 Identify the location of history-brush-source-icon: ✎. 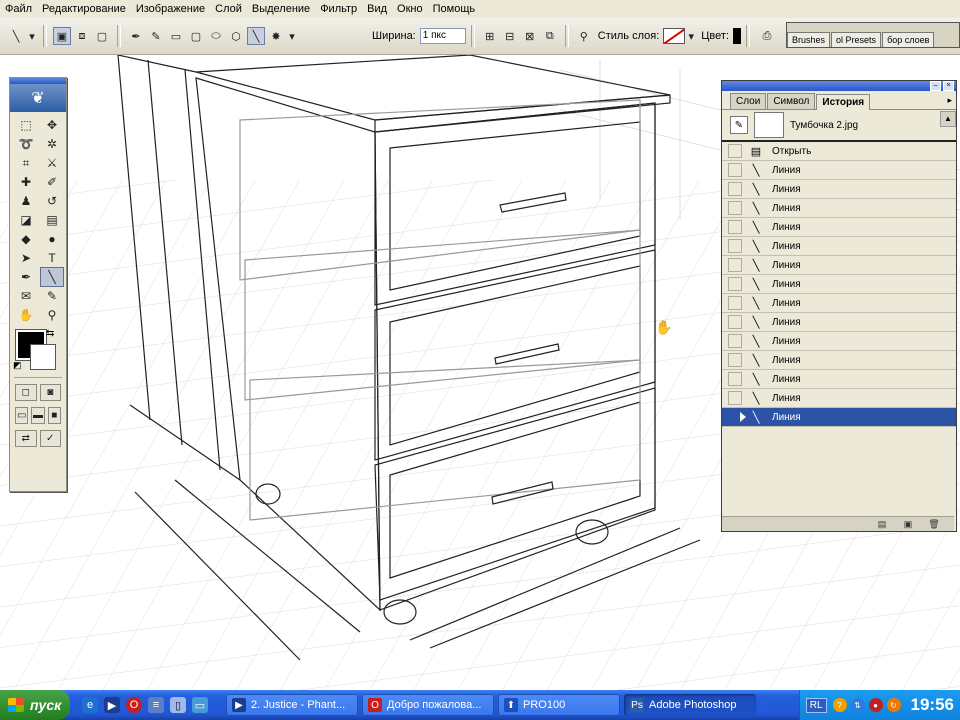
(739, 125).